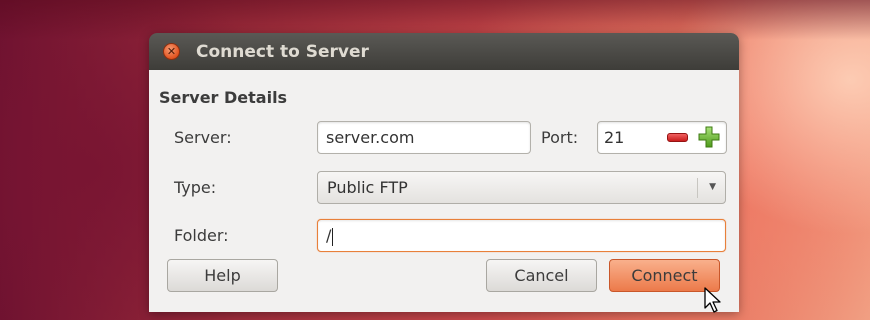  What do you see at coordinates (195, 187) in the screenshot?
I see `type-label: Type:` at bounding box center [195, 187].